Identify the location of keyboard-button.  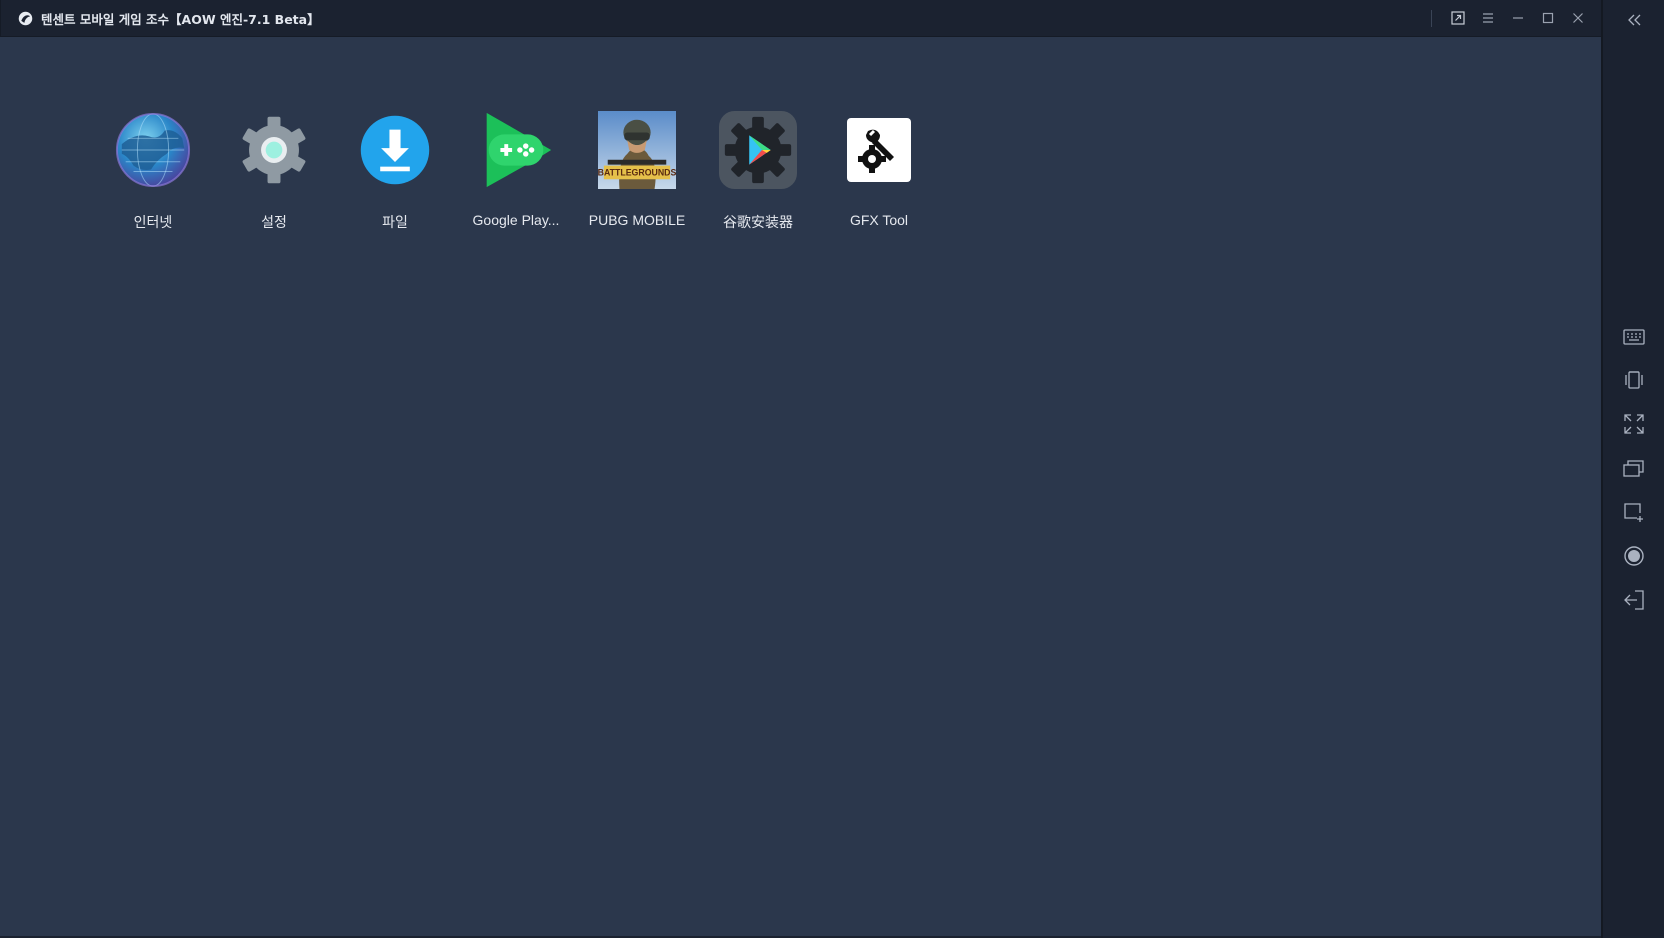
(1634, 337).